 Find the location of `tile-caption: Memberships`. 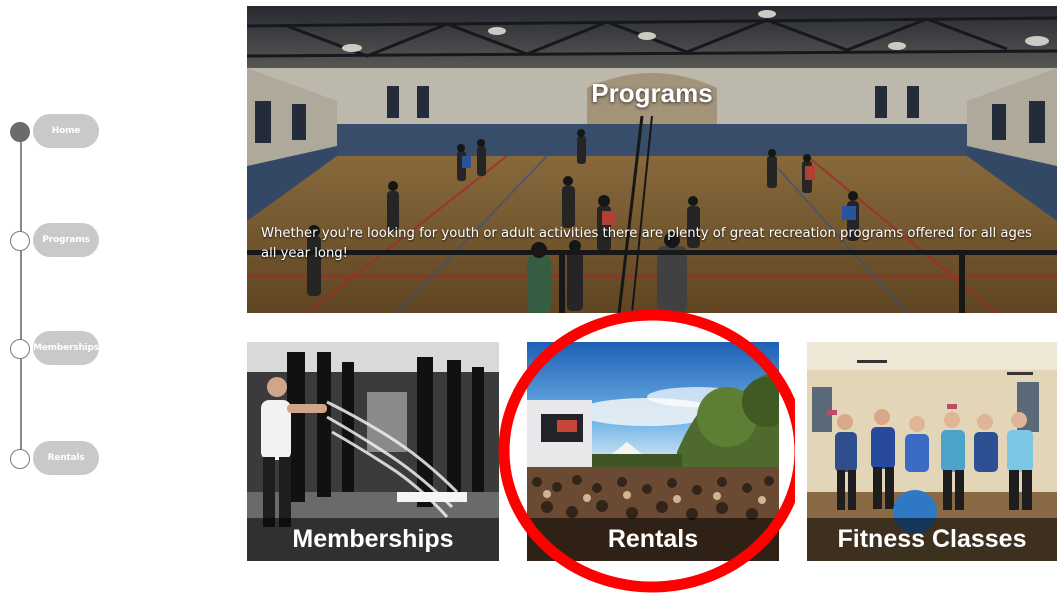

tile-caption: Memberships is located at coordinates (373, 539).